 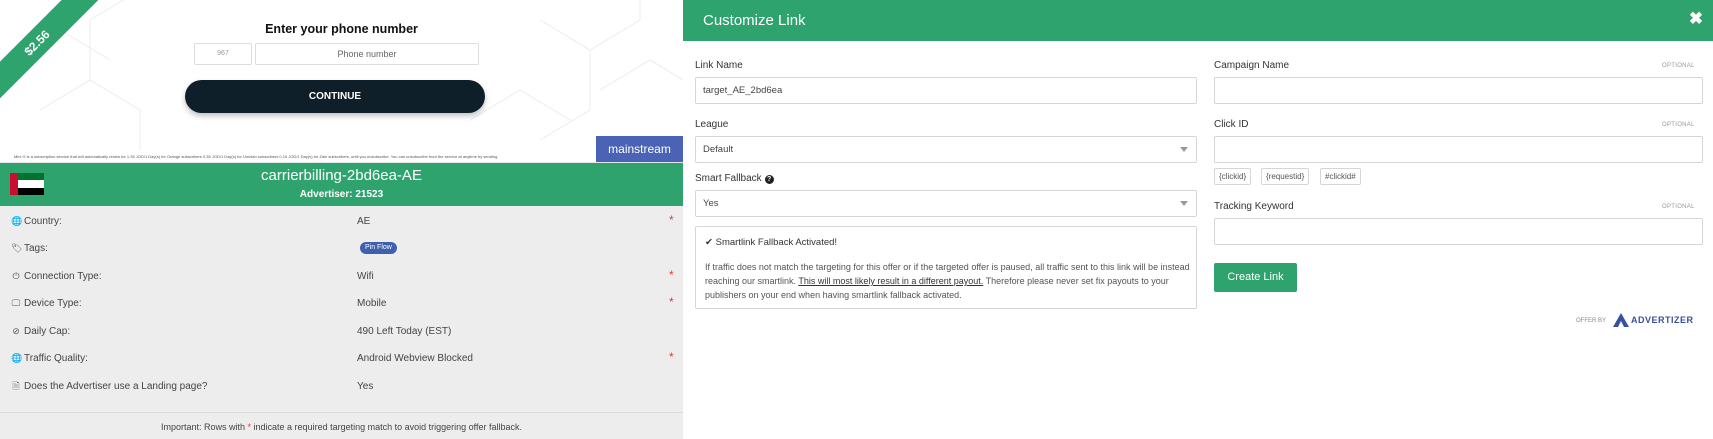 I want to click on fallback-title: ✔ Smartlink Fallback Activated!, so click(x=771, y=242).